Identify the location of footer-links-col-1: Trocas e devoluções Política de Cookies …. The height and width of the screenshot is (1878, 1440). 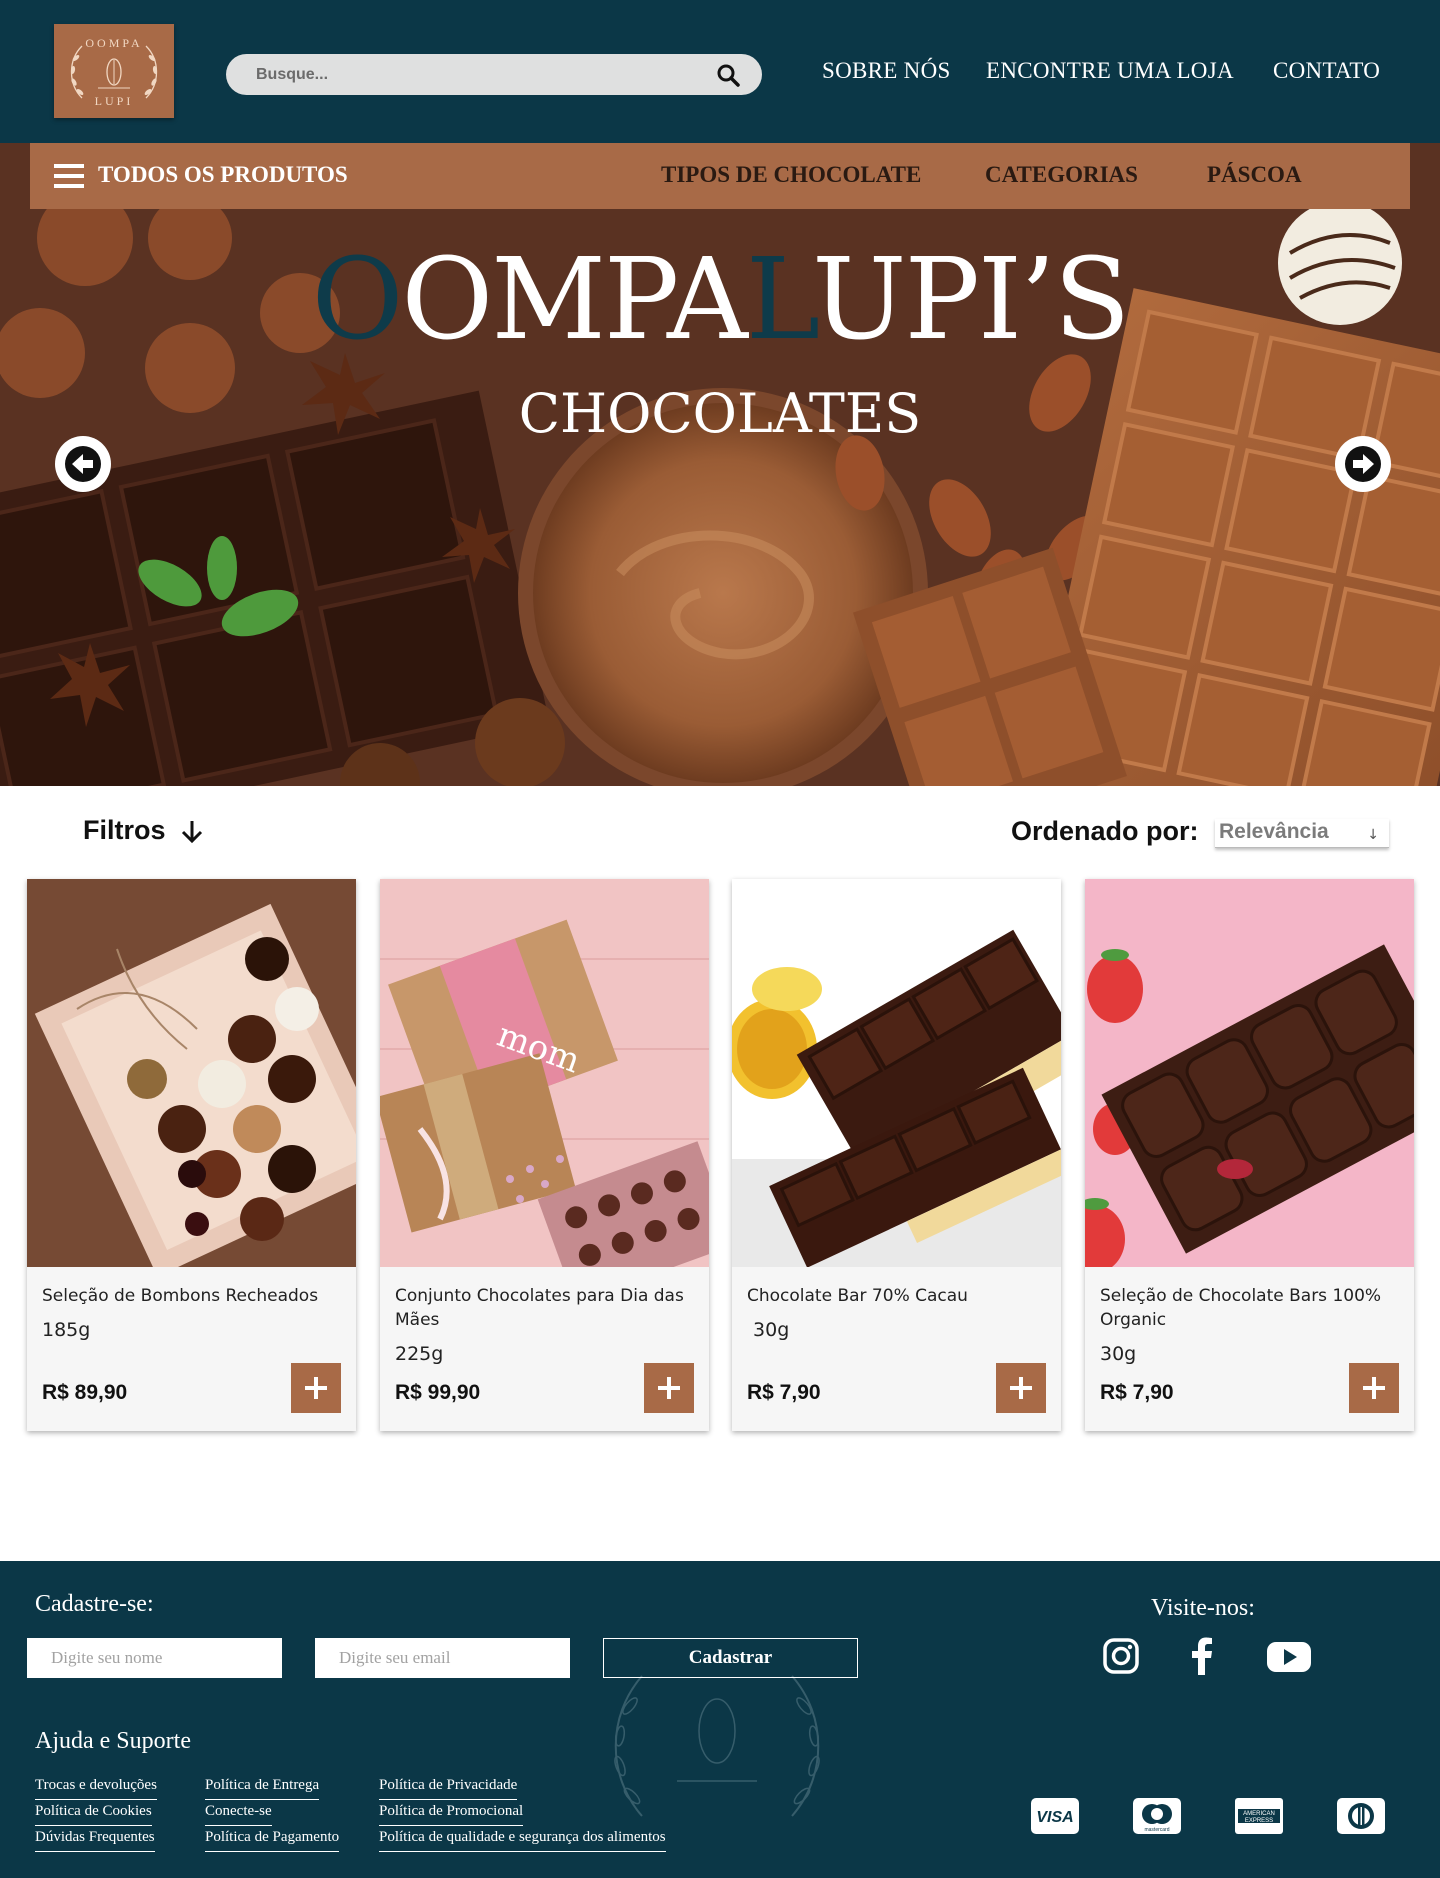
(96, 1813).